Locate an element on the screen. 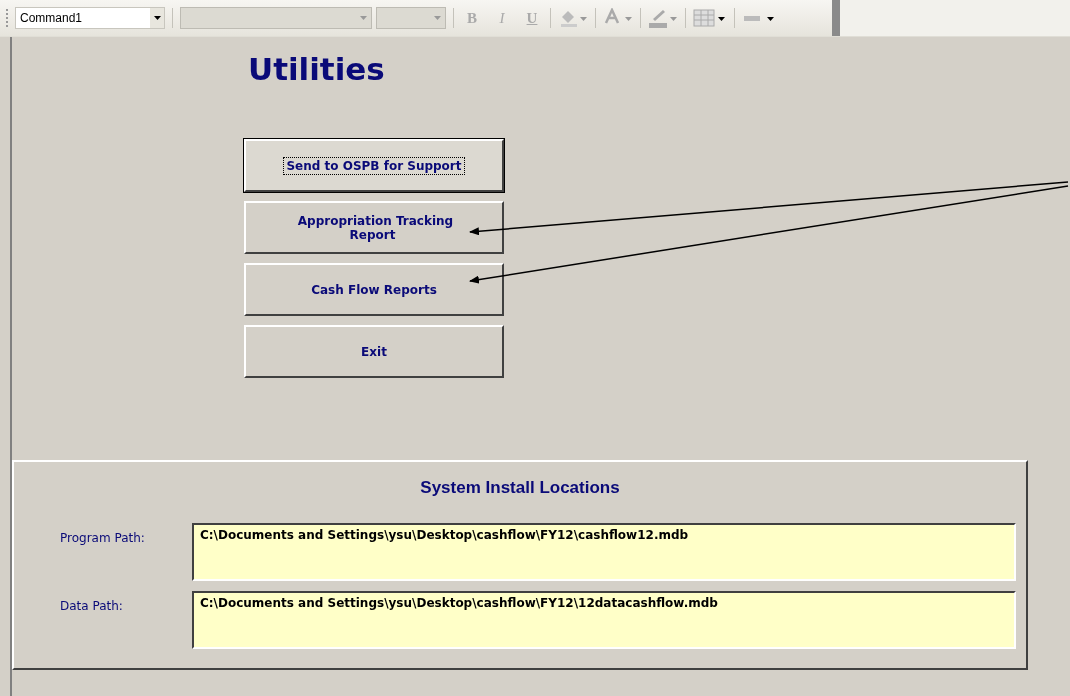  form-button: Send to OSPB for Support is located at coordinates (374, 165).